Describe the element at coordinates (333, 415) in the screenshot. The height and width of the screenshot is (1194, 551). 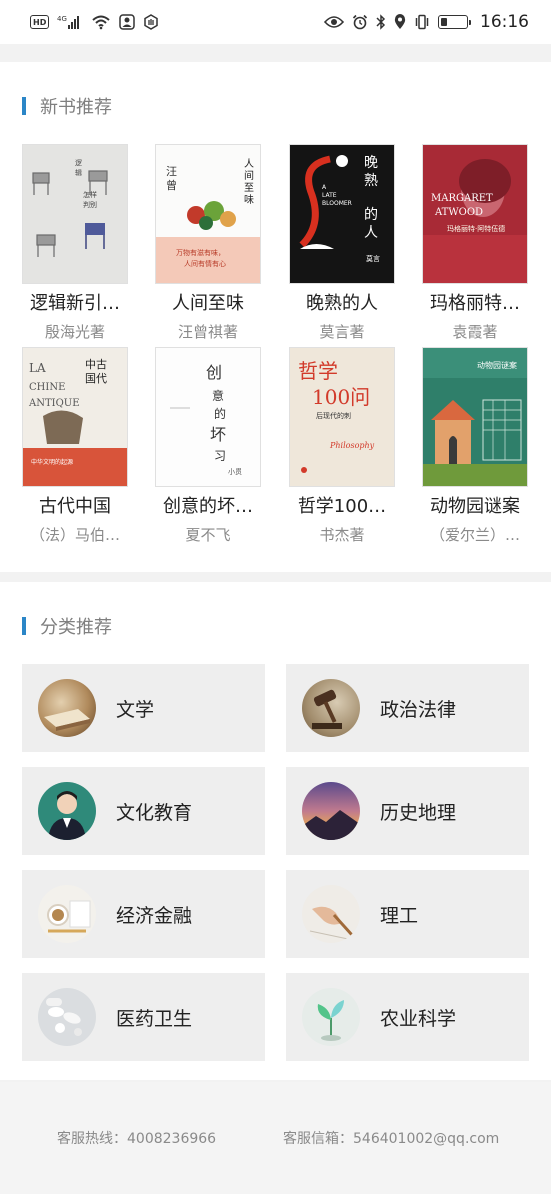
I see `svg-text: 后现代的刺` at that location.